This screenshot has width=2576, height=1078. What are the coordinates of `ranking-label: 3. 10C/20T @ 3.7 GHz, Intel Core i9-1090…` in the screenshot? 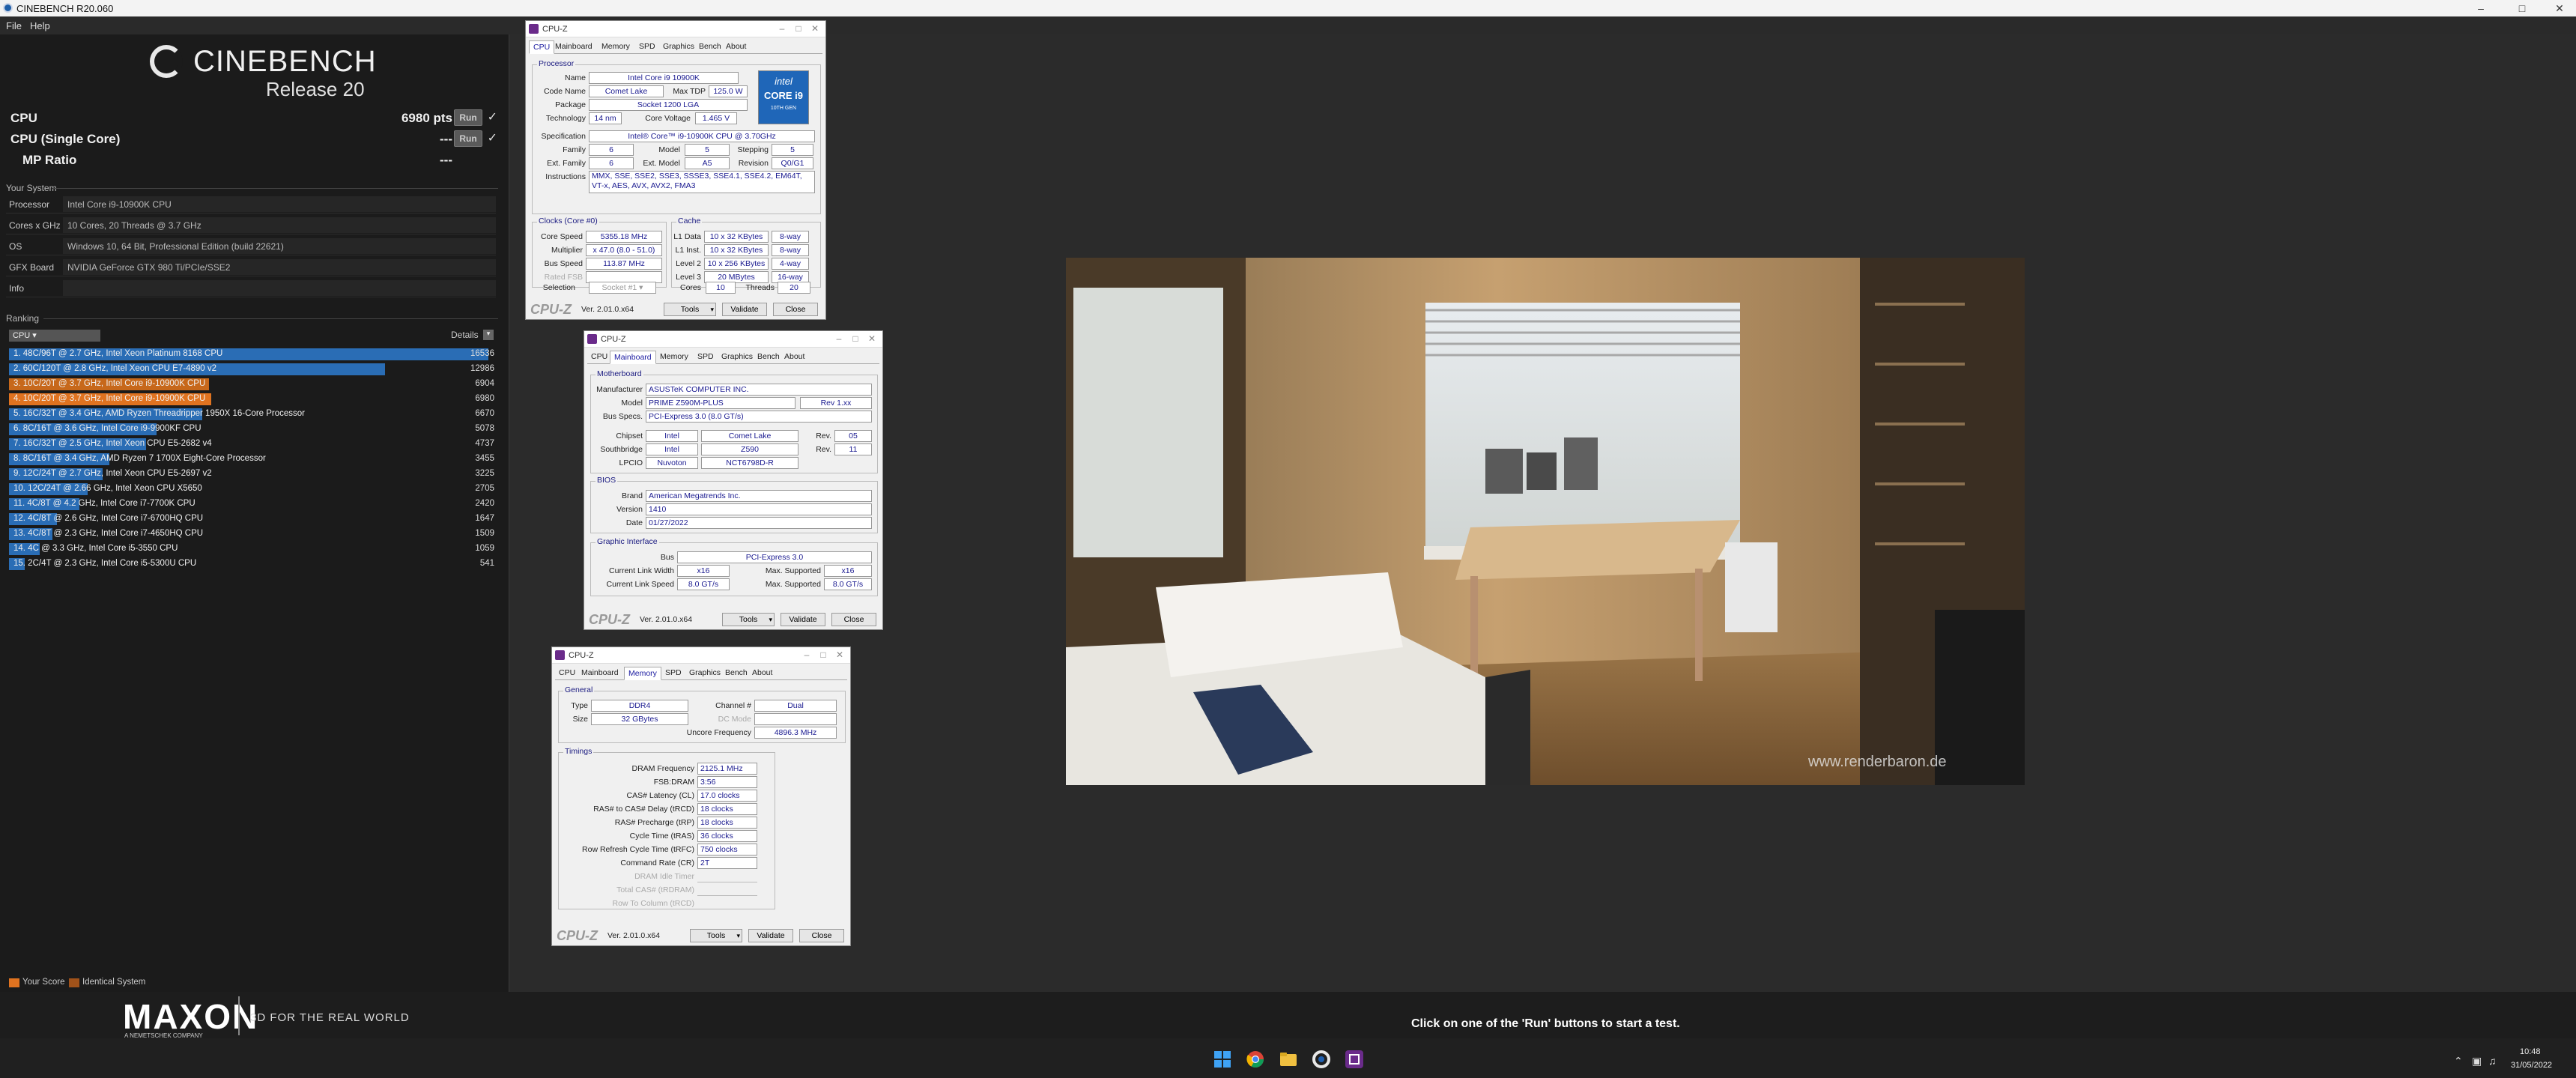 It's located at (110, 383).